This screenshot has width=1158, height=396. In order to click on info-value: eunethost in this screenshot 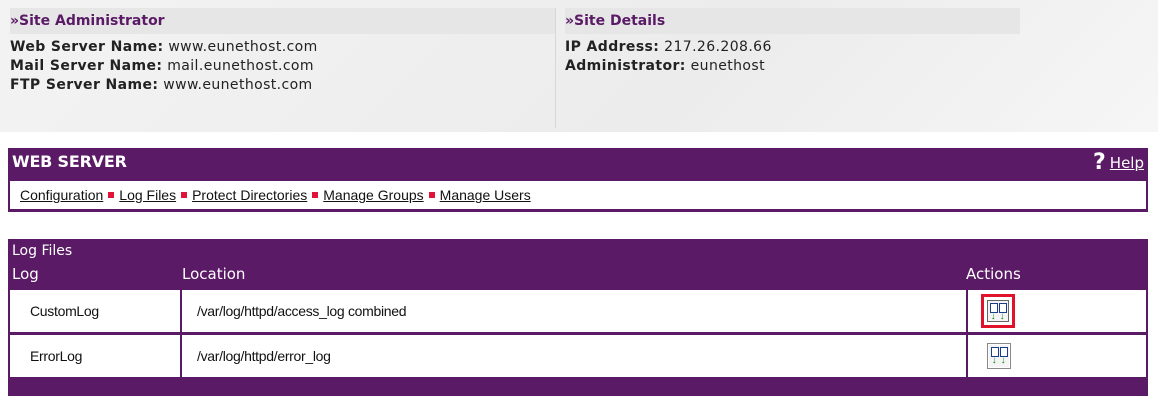, I will do `click(727, 66)`.